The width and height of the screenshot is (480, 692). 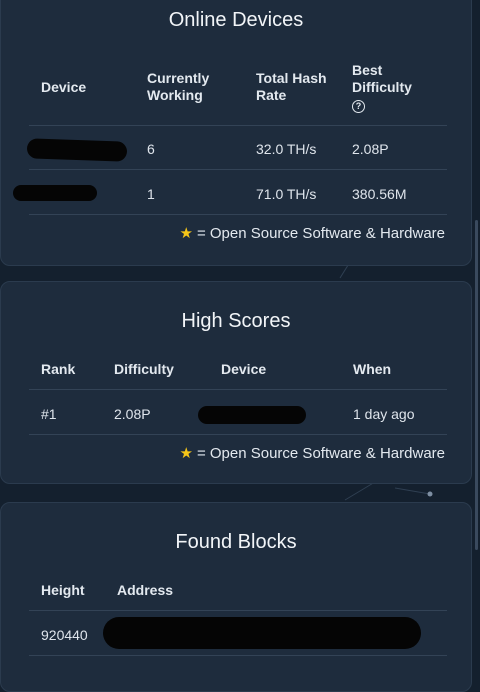 What do you see at coordinates (144, 369) in the screenshot?
I see `col-difficulty-header: Difficulty` at bounding box center [144, 369].